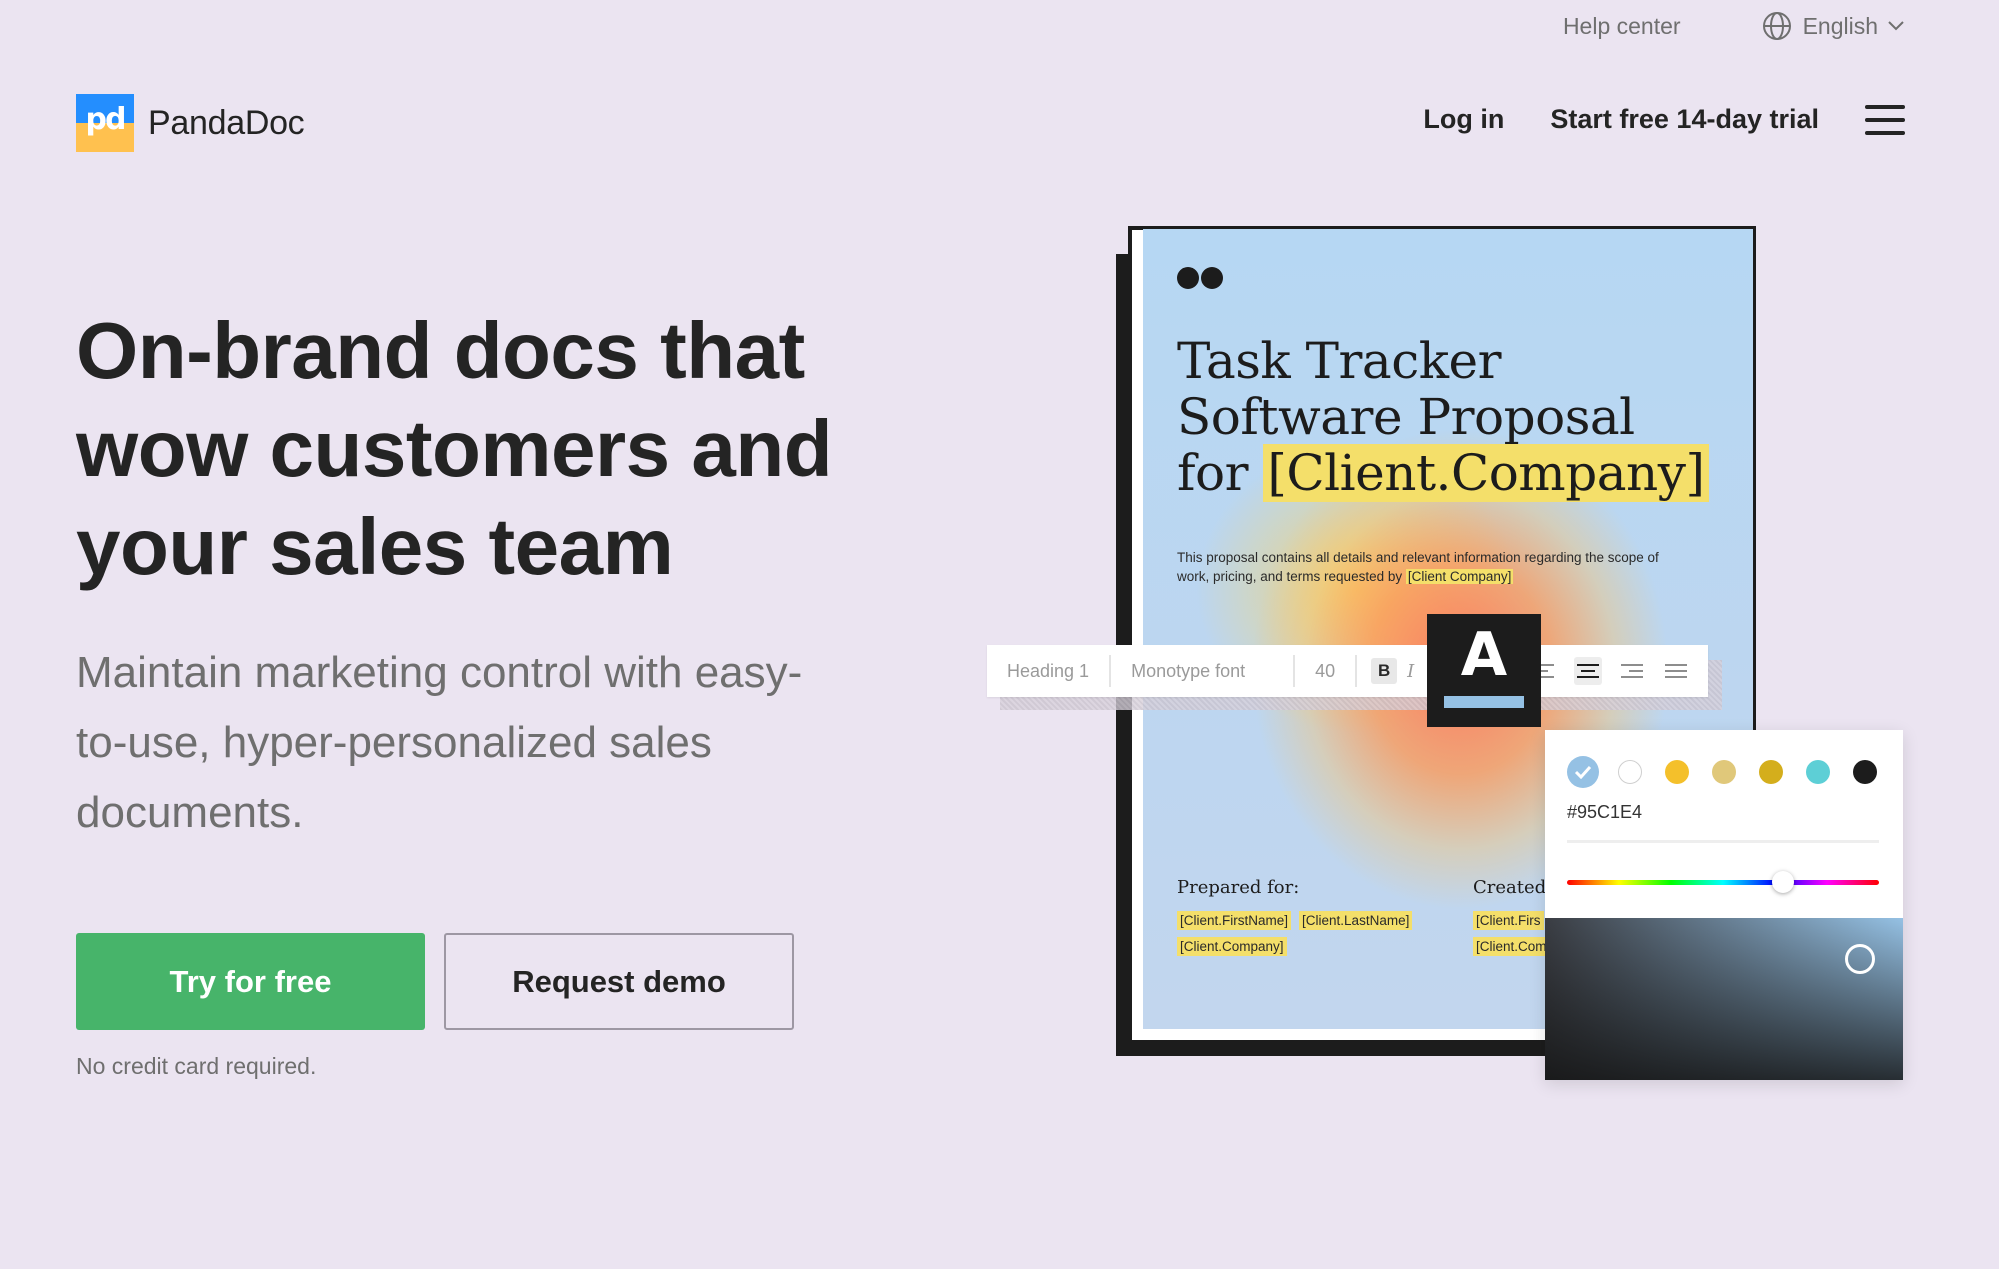 The width and height of the screenshot is (1999, 1269). Describe the element at coordinates (1776, 26) in the screenshot. I see `globe-icon` at that location.